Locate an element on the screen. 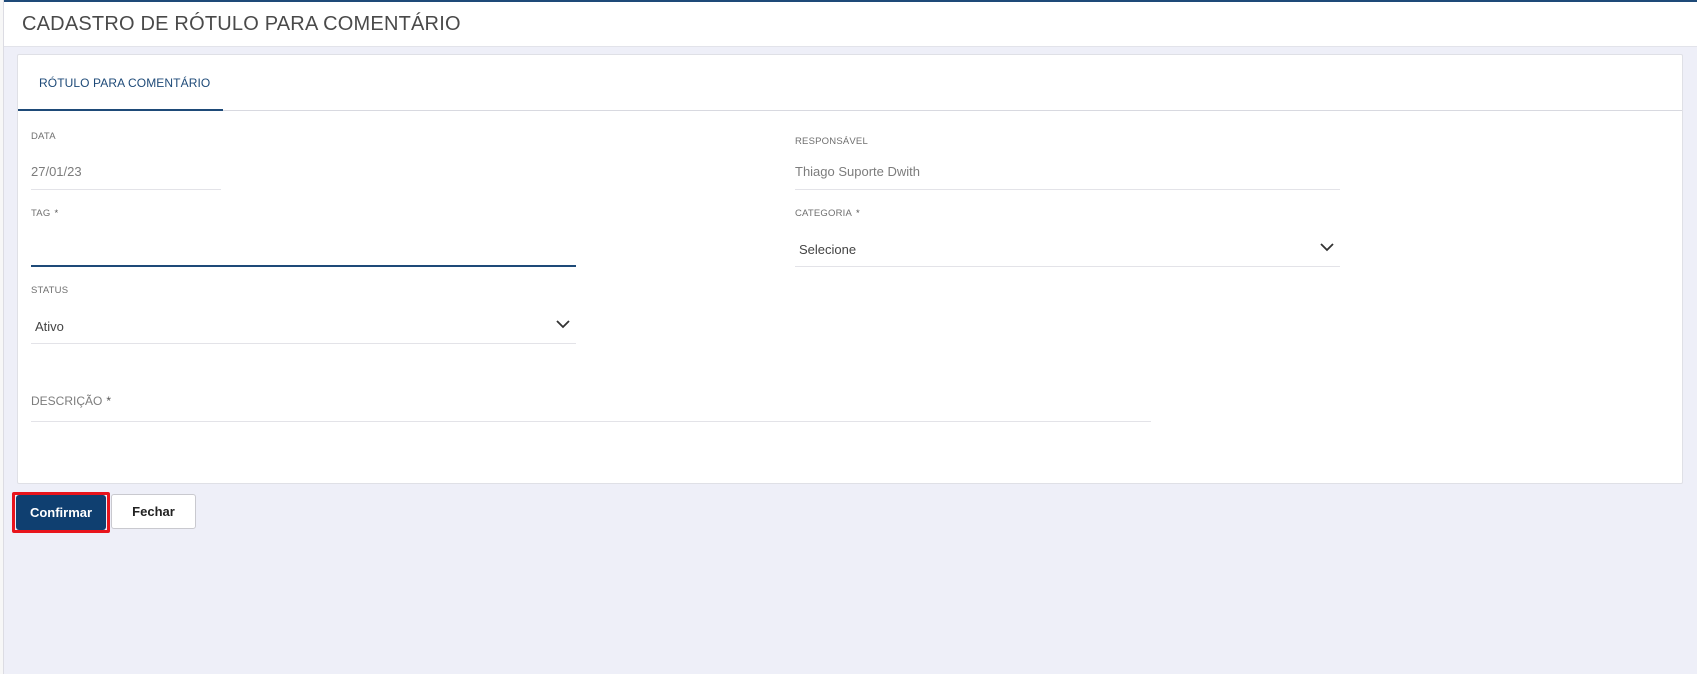 Image resolution: width=1697 pixels, height=674 pixels. status-select: STATUS Ativo is located at coordinates (303, 315).